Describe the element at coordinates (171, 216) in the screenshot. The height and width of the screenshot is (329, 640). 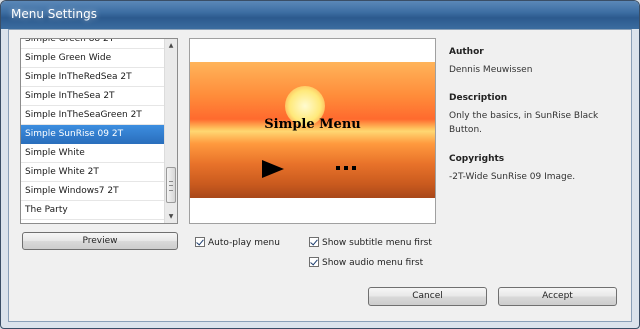
I see `scroll-down-icon: ▼` at that location.